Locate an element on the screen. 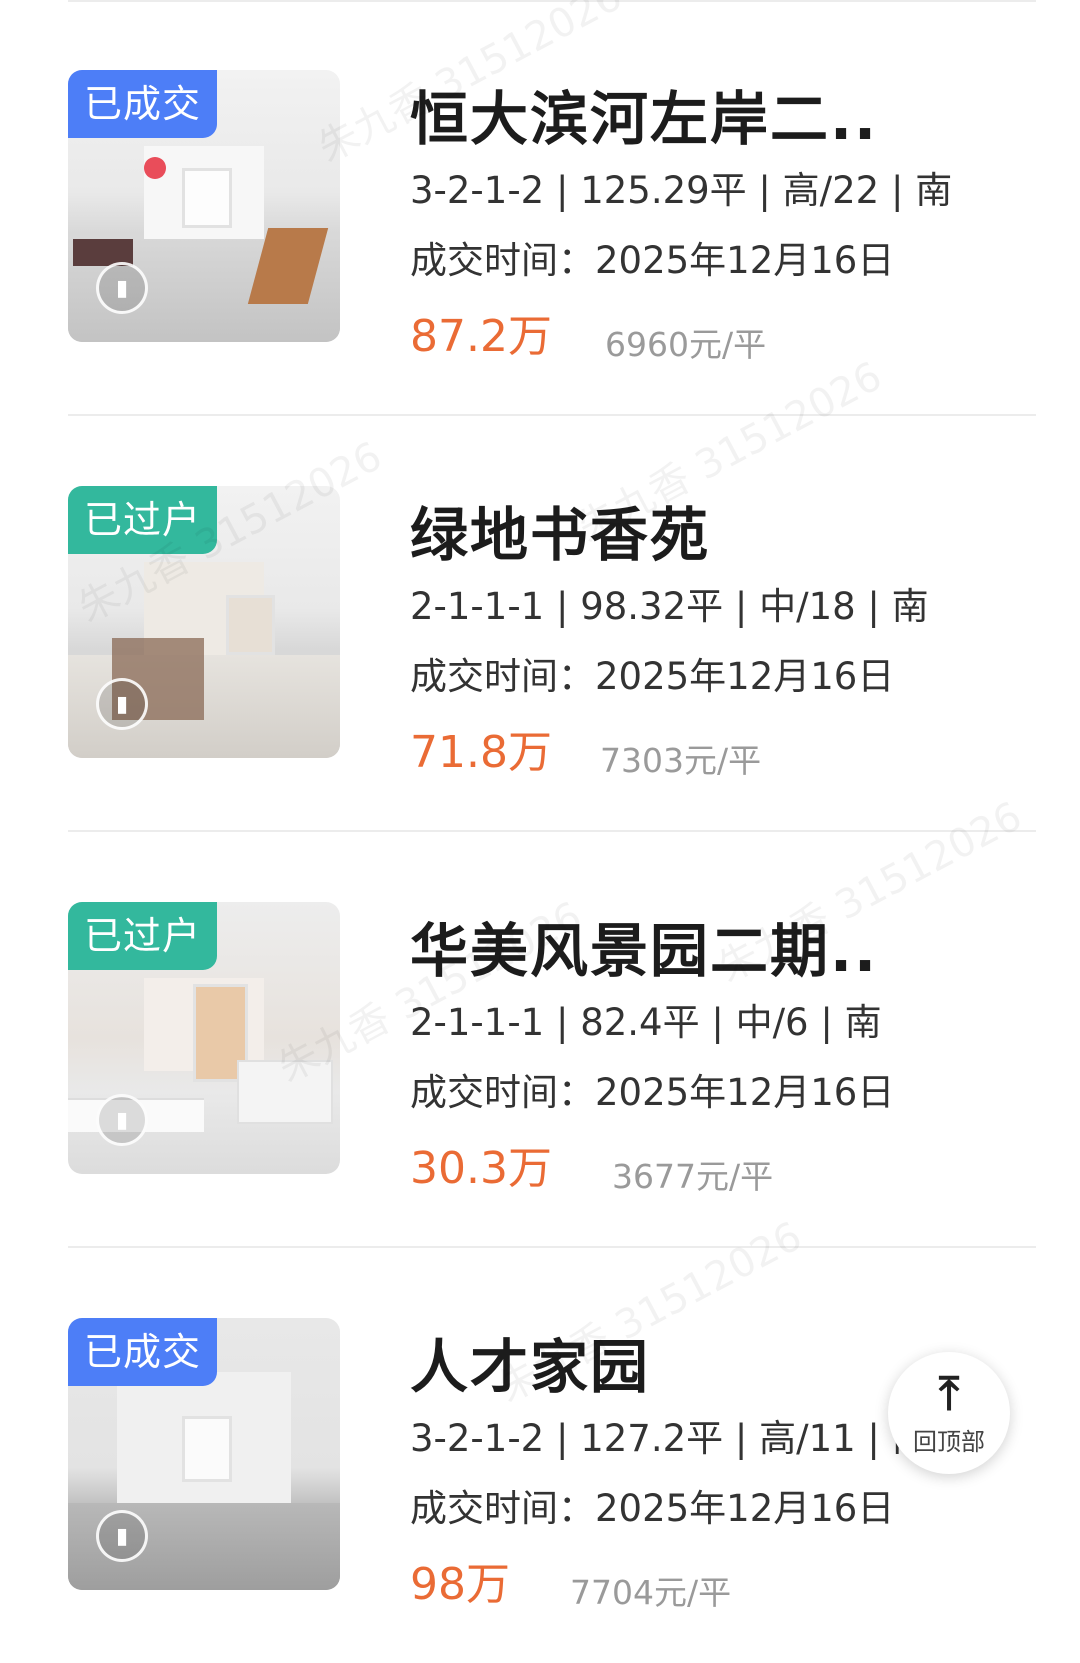  listing-title: 绿地书香苑 is located at coordinates (560, 530).